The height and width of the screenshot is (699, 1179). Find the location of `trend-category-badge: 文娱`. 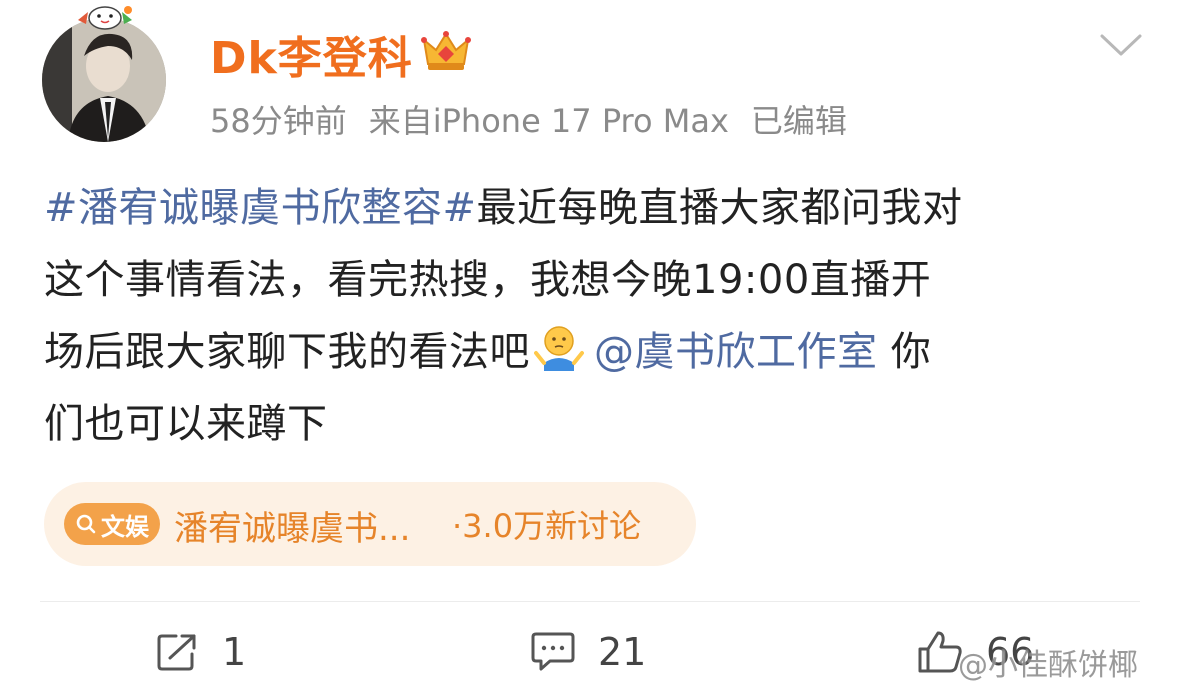

trend-category-badge: 文娱 is located at coordinates (112, 524).